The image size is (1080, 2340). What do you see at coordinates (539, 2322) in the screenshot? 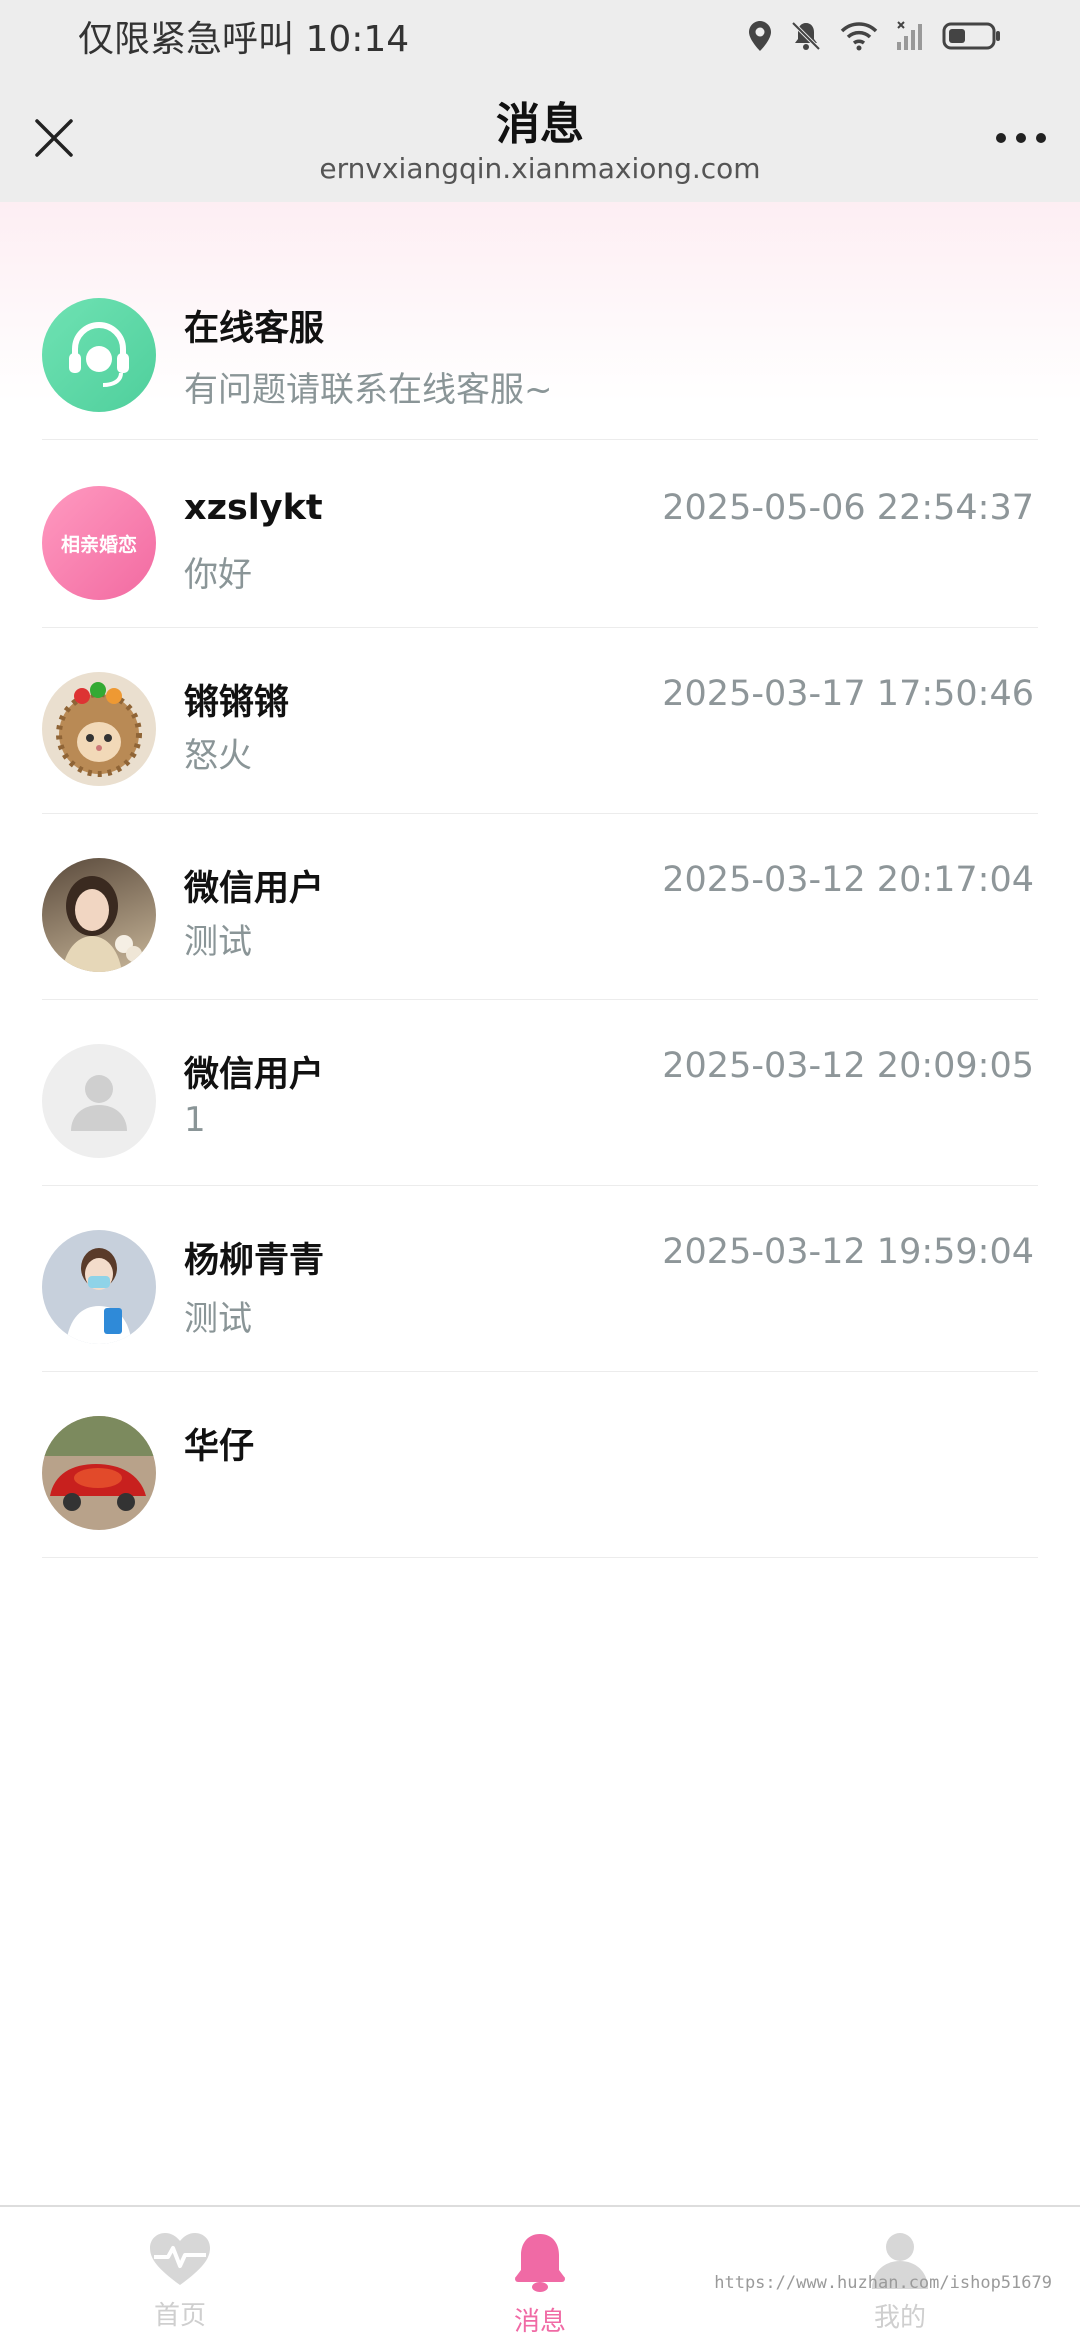
I see `nav-label: 消息` at bounding box center [539, 2322].